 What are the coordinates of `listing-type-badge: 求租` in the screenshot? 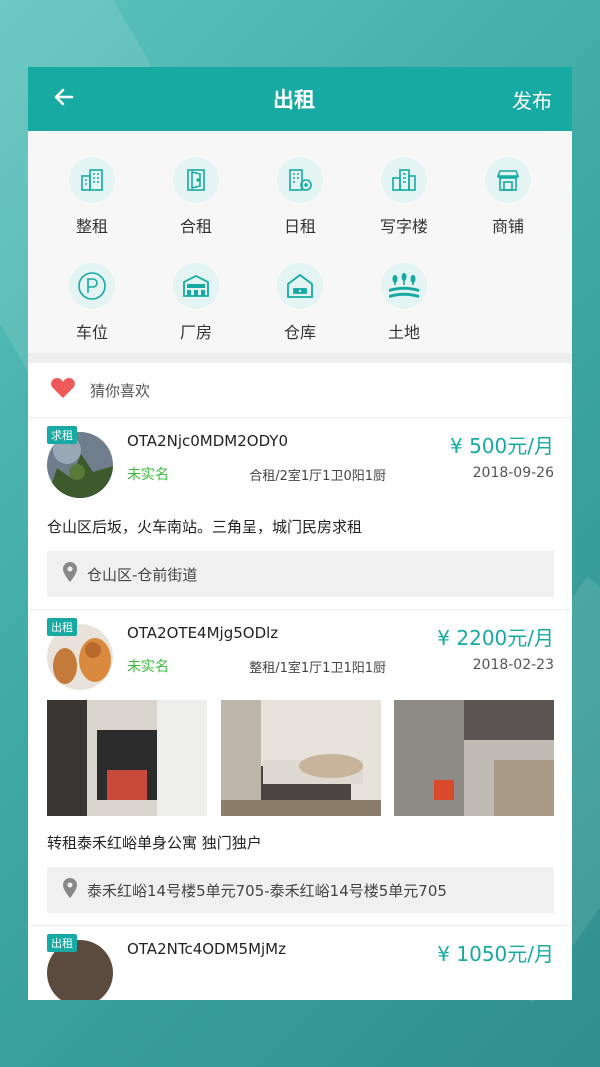 It's located at (62, 435).